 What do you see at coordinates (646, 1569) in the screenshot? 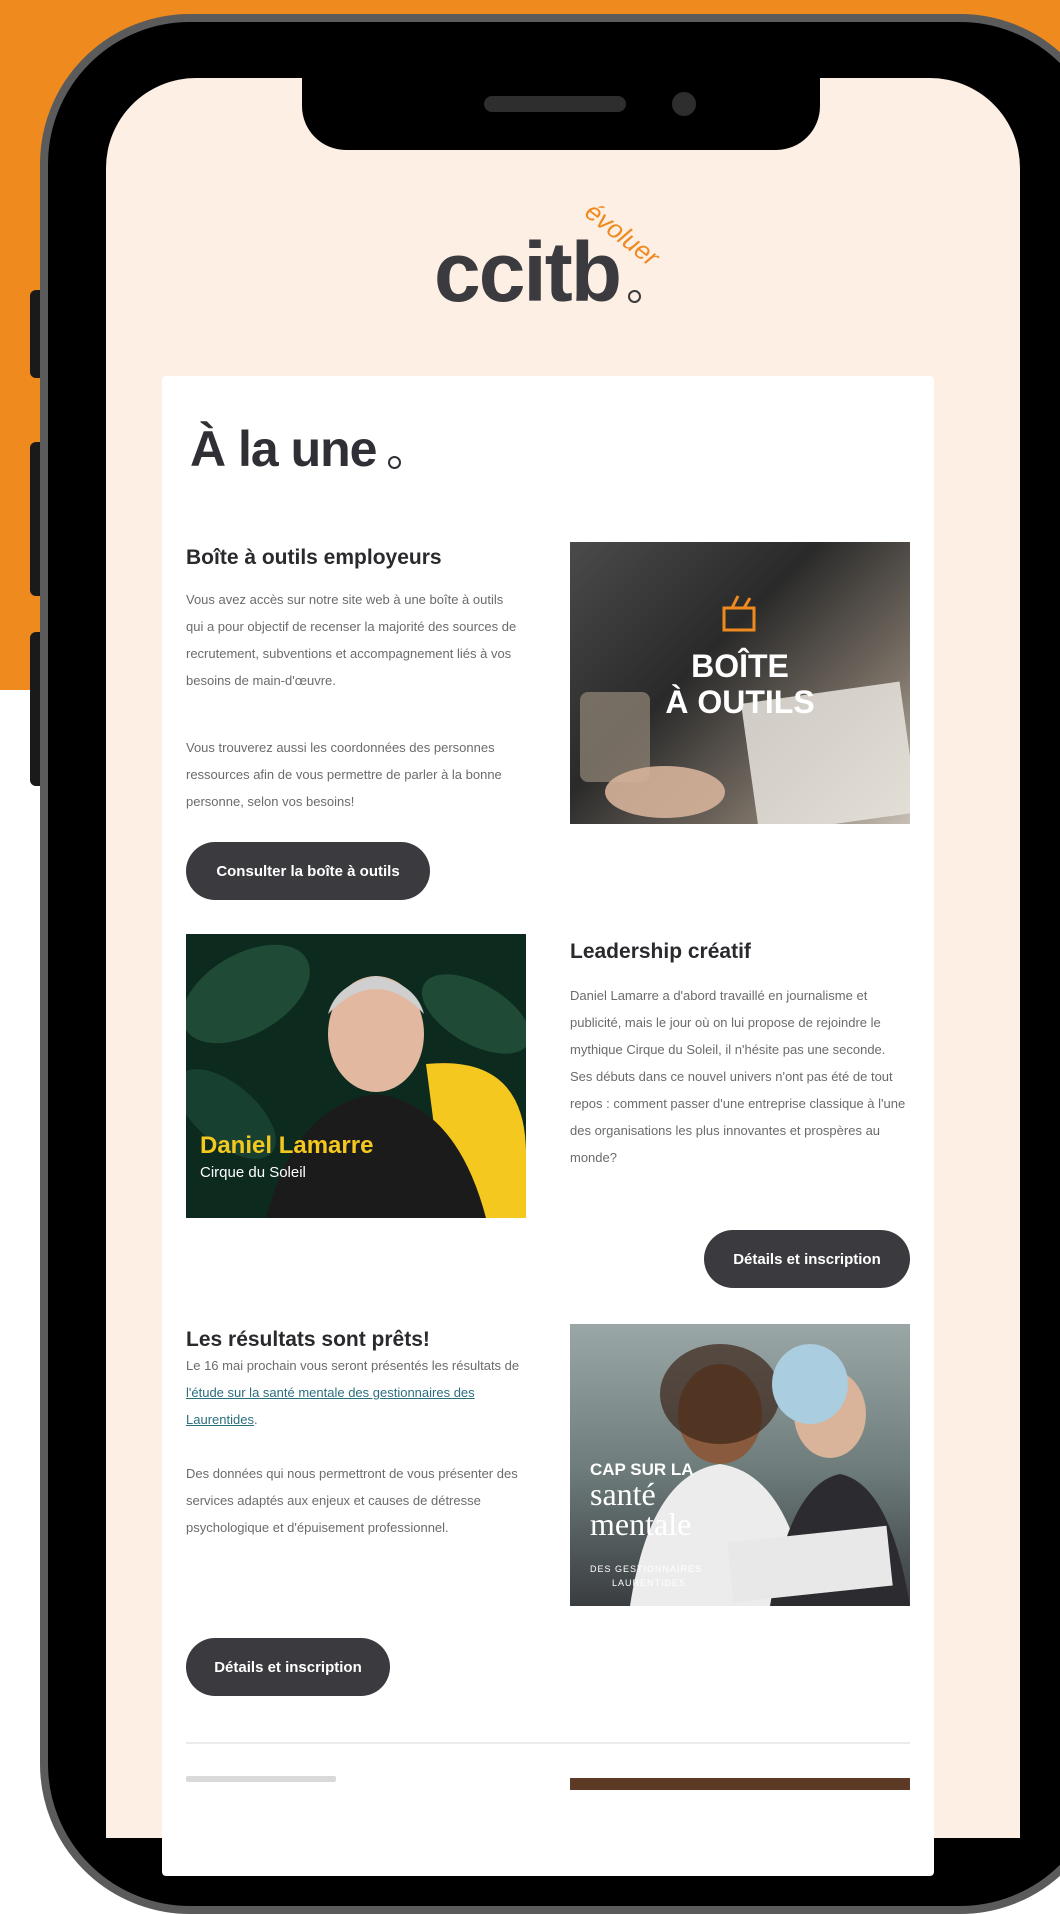
I see `mental-health-image-line-4: DES GESTIONNAIRES` at bounding box center [646, 1569].